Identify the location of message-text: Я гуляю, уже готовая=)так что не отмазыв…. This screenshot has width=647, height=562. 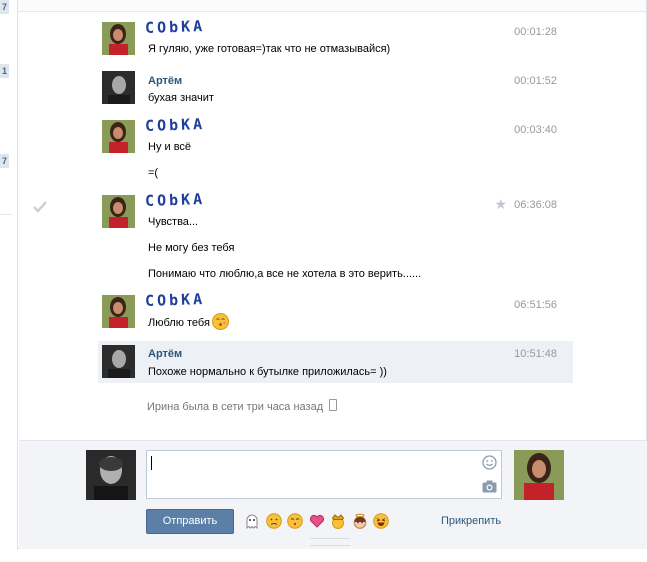
(269, 49).